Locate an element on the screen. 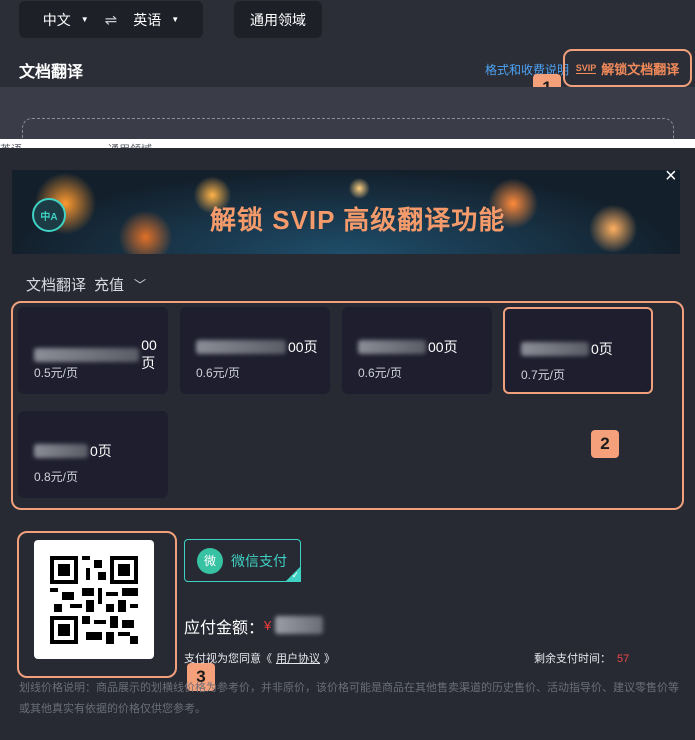  product-label: 文档翻译 is located at coordinates (56, 285).